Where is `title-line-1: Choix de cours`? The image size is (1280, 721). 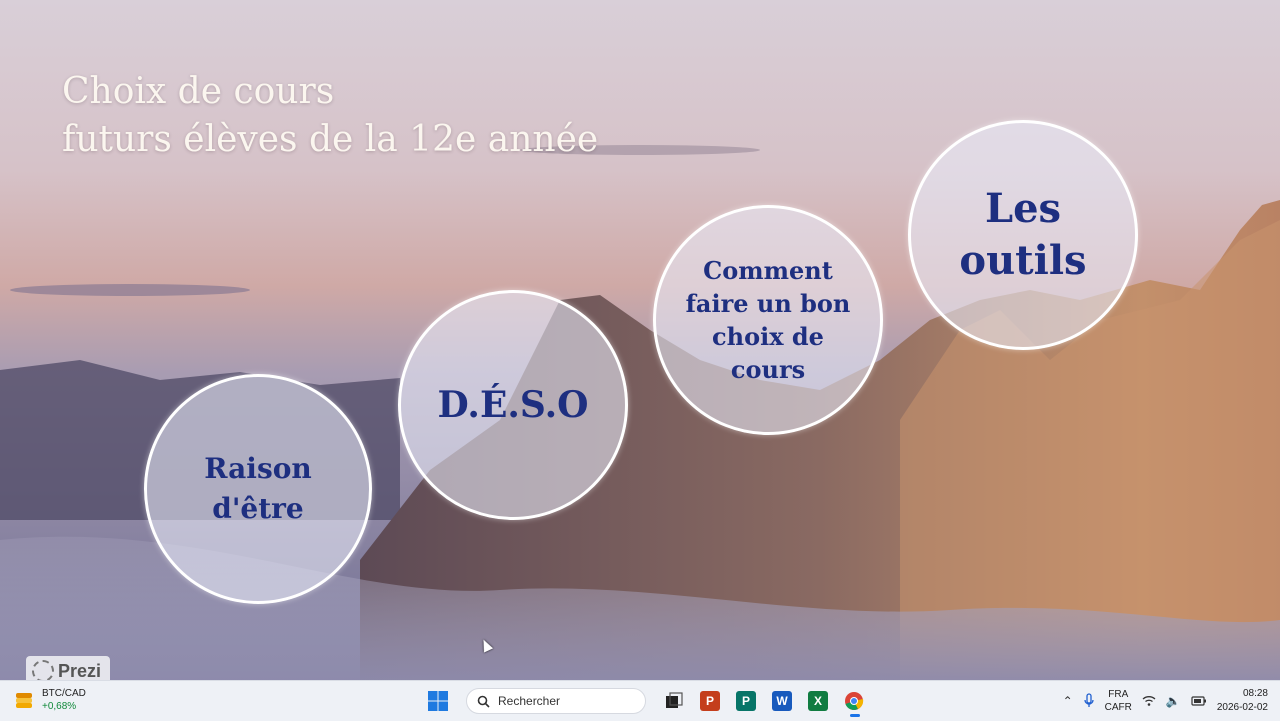 title-line-1: Choix de cours is located at coordinates (198, 91).